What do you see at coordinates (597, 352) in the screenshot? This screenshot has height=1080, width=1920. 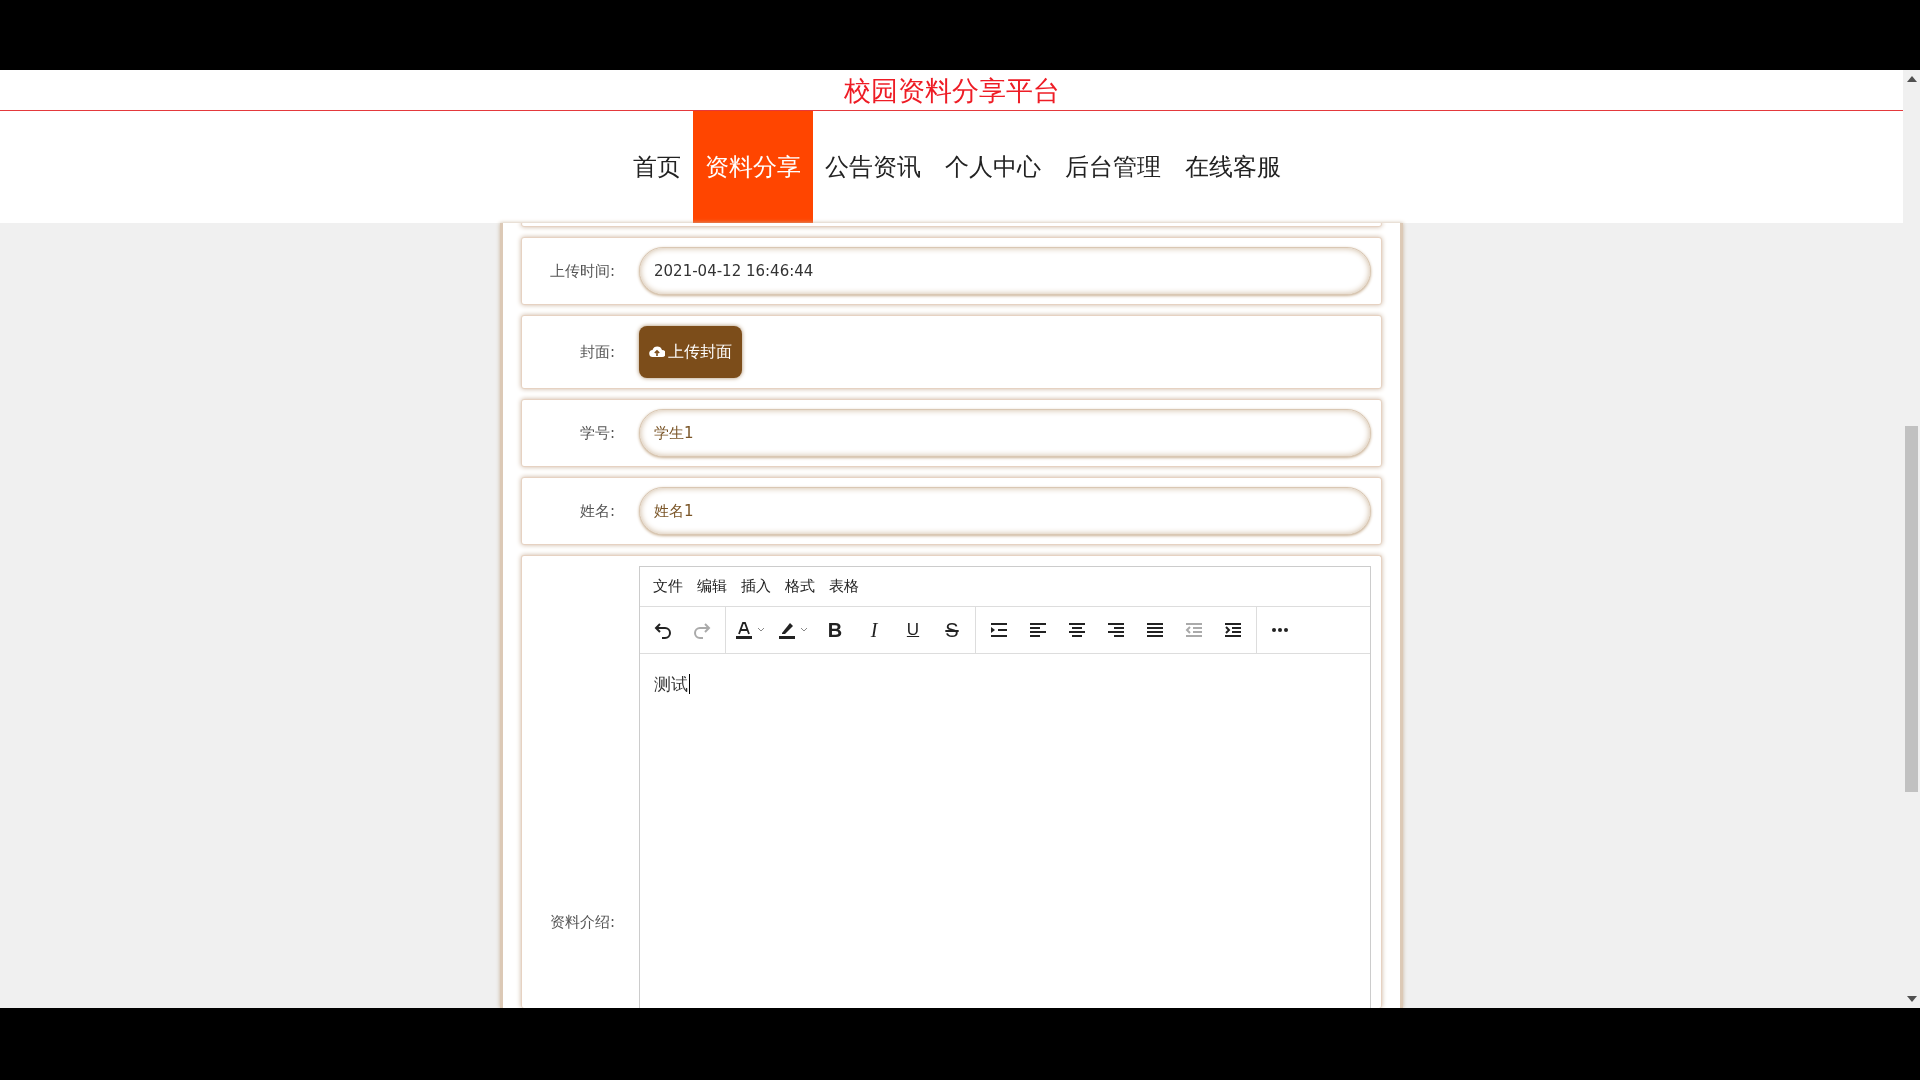 I see `field-label: 封面:` at bounding box center [597, 352].